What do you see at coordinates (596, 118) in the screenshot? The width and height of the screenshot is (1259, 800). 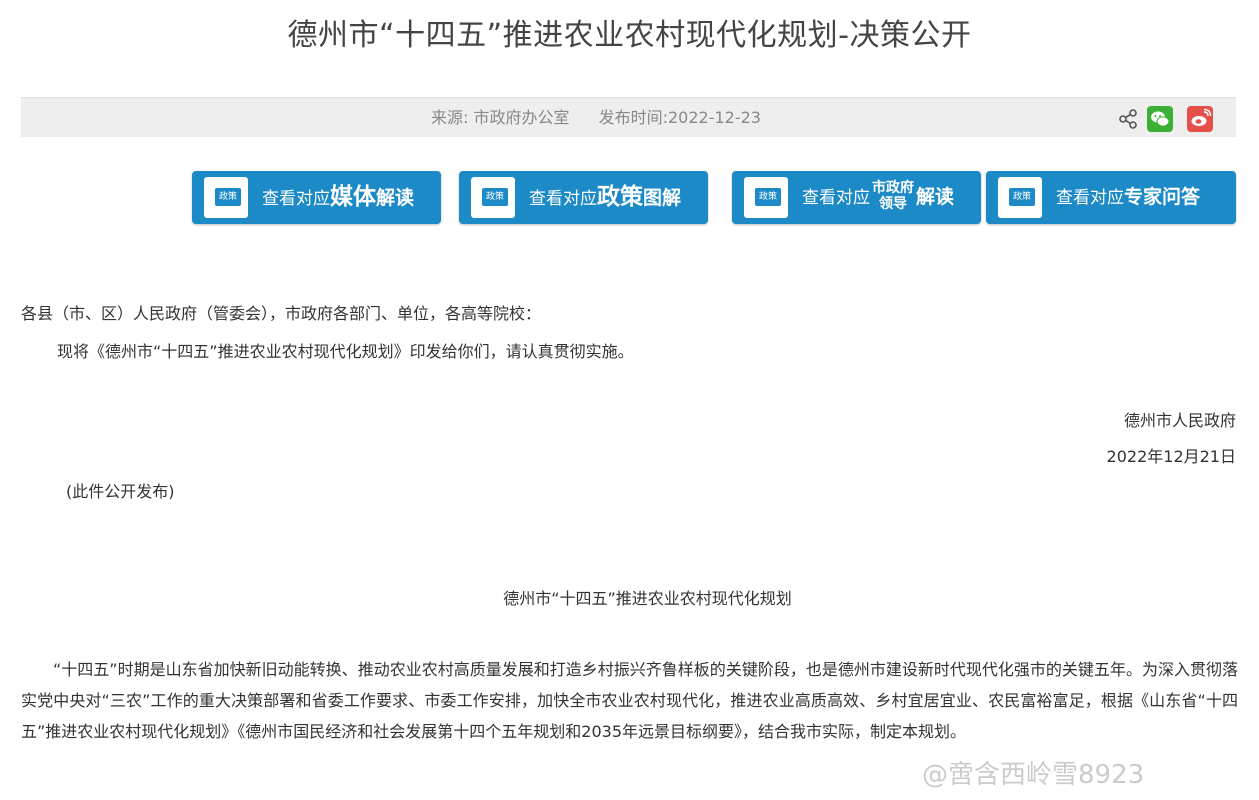 I see `meta-info: 来源: 市政府办公室 发布时间:2022-12-23` at bounding box center [596, 118].